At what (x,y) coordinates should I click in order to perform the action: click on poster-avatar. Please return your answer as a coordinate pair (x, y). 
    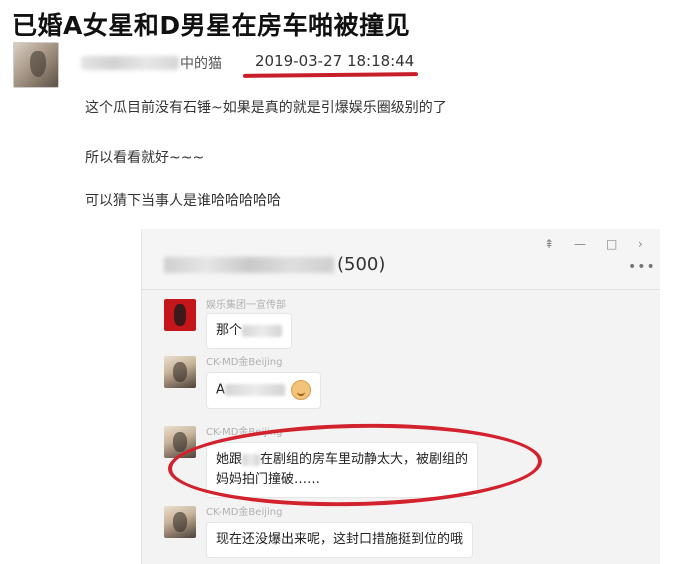
    Looking at the image, I should click on (36, 65).